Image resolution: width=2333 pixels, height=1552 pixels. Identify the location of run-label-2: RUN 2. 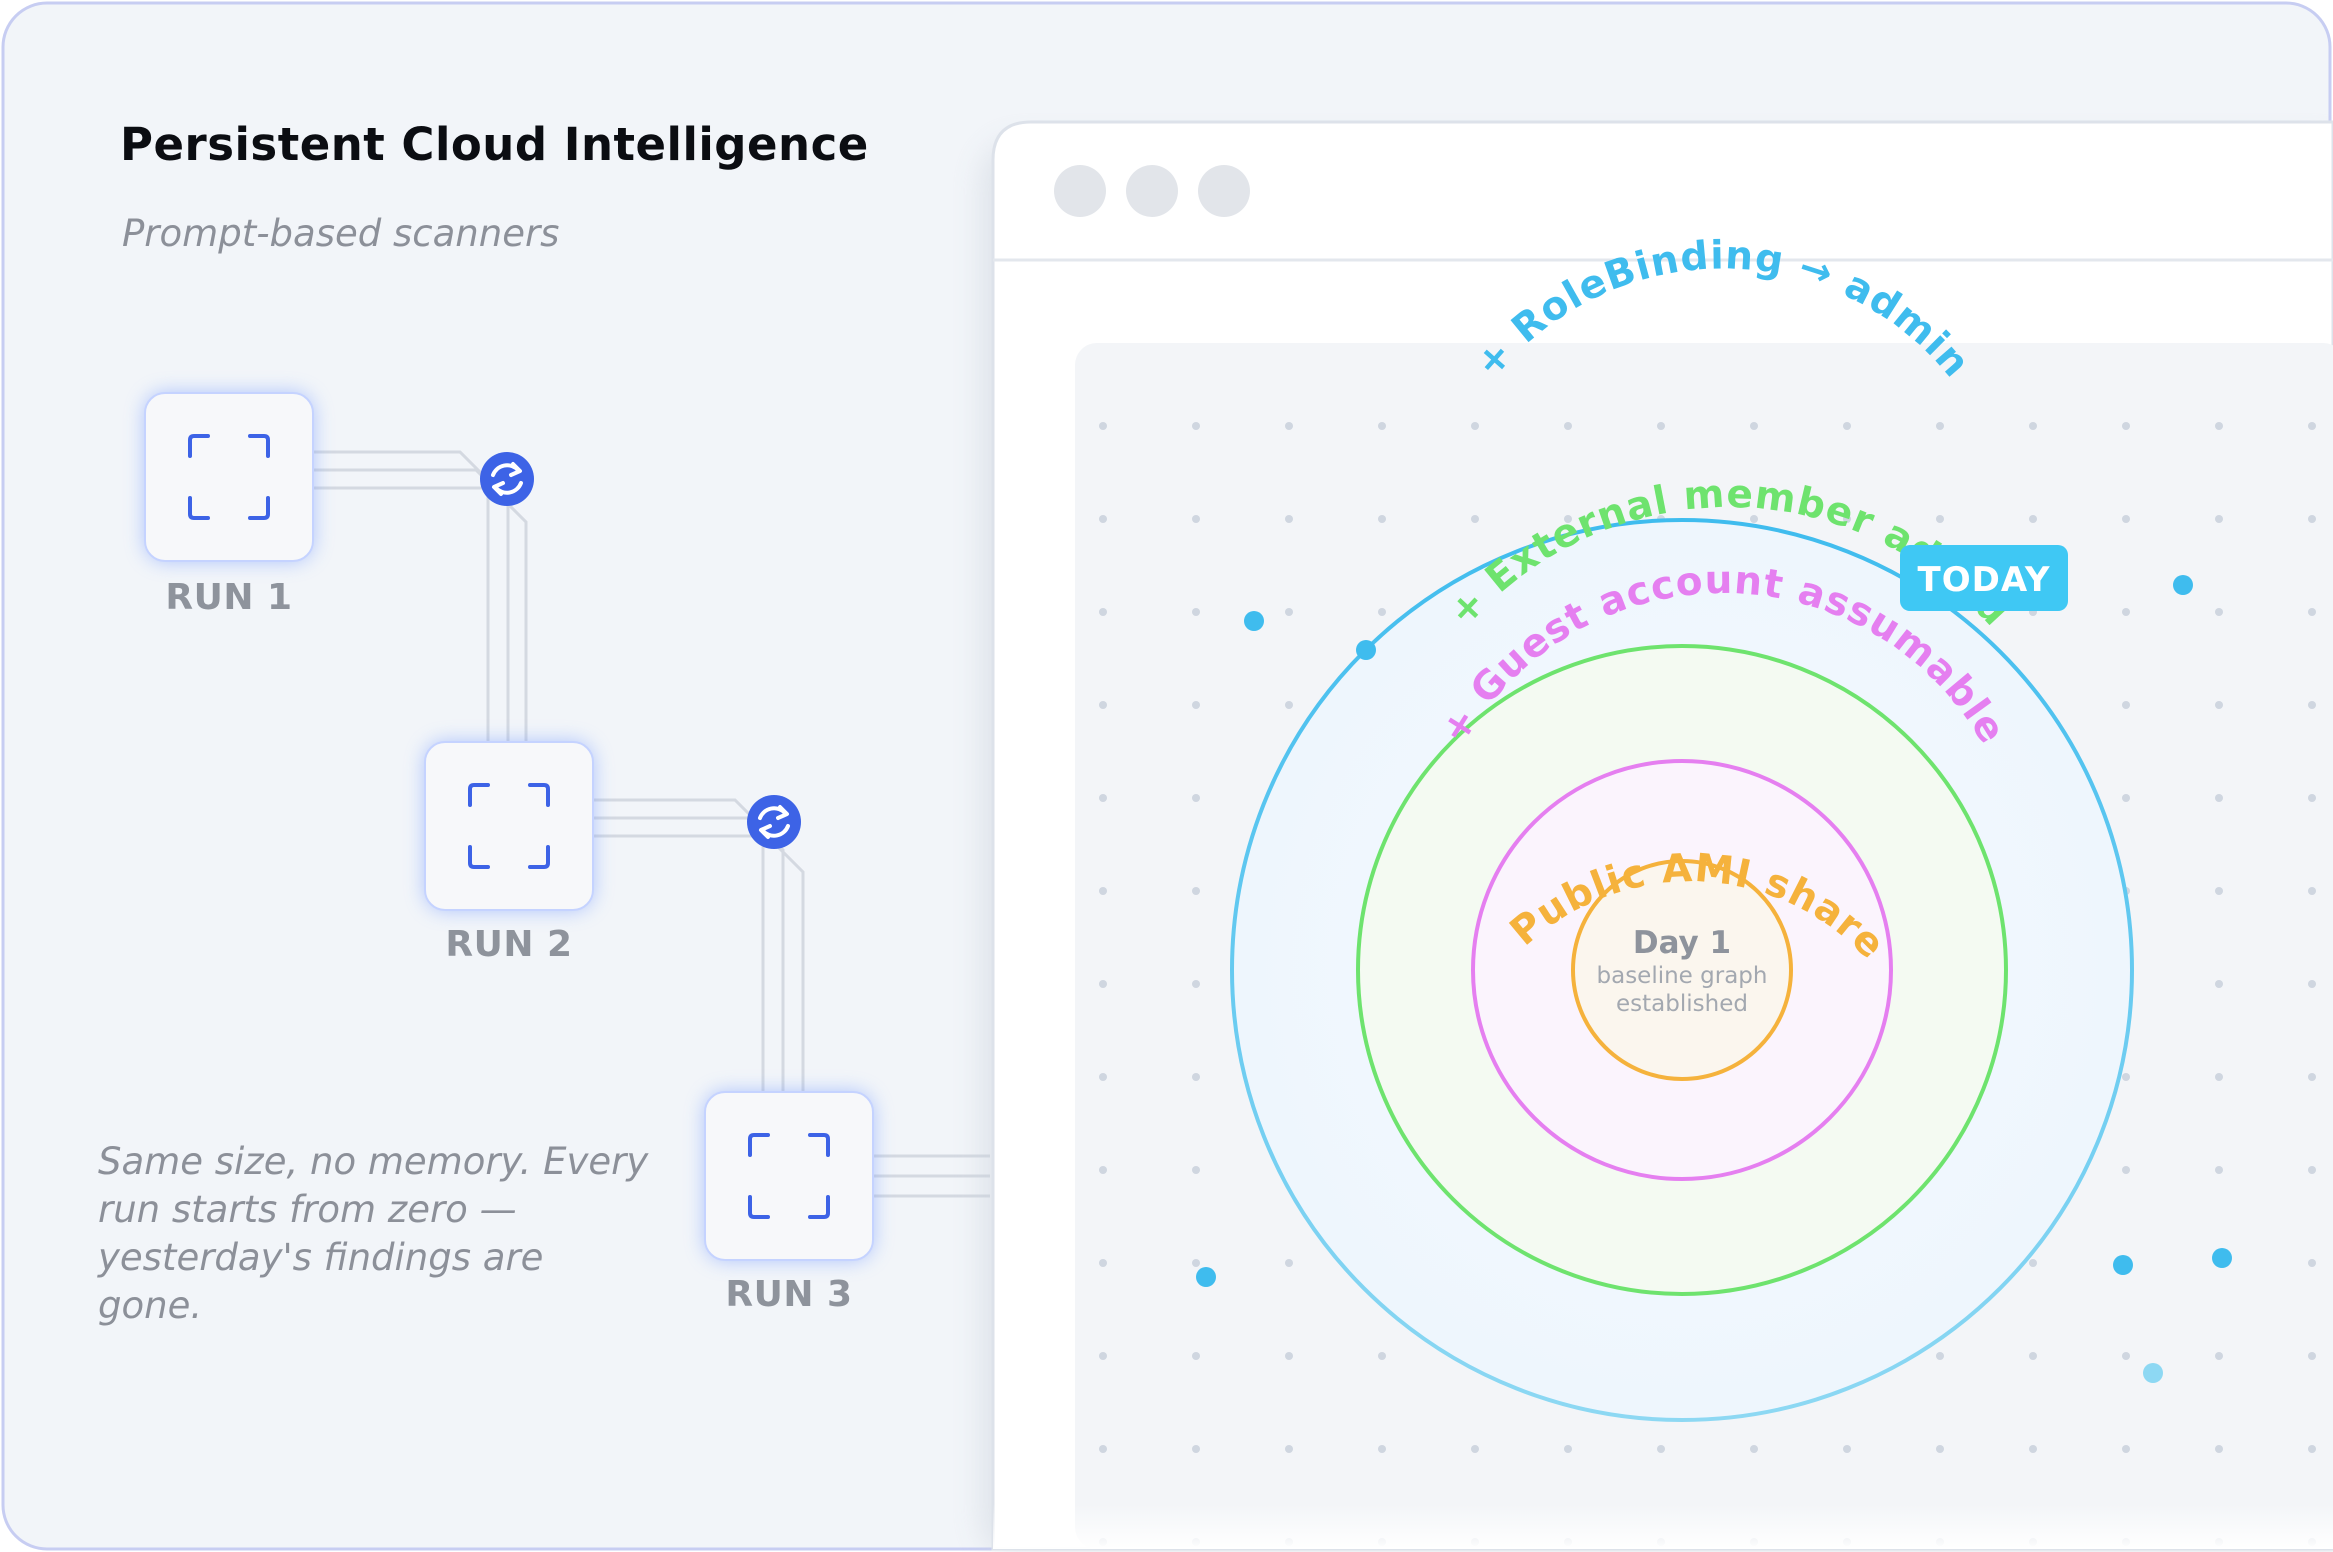
(509, 944).